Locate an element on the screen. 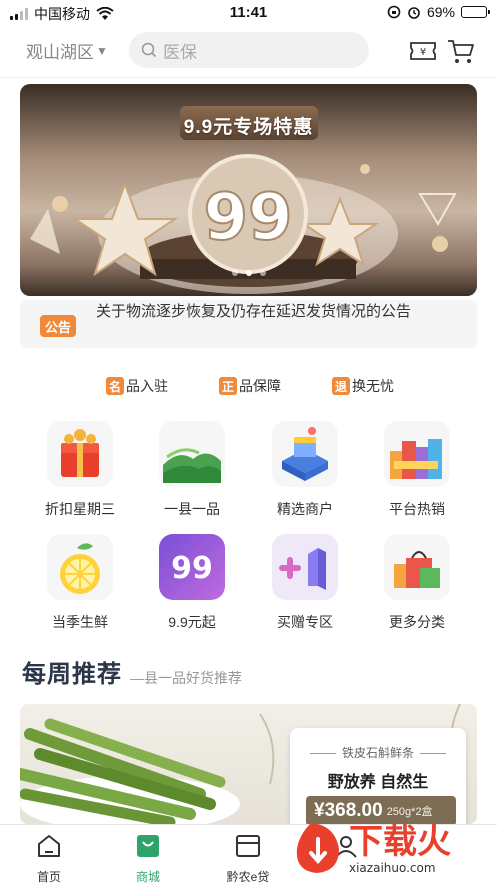 This screenshot has height=885, width=497. category-buy-get-free: 买赠专区 is located at coordinates (305, 583).